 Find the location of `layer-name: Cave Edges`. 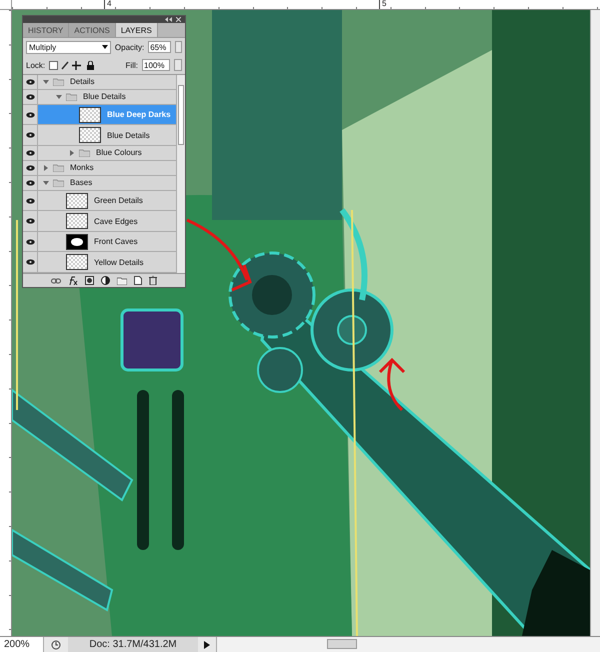

layer-name: Cave Edges is located at coordinates (116, 221).